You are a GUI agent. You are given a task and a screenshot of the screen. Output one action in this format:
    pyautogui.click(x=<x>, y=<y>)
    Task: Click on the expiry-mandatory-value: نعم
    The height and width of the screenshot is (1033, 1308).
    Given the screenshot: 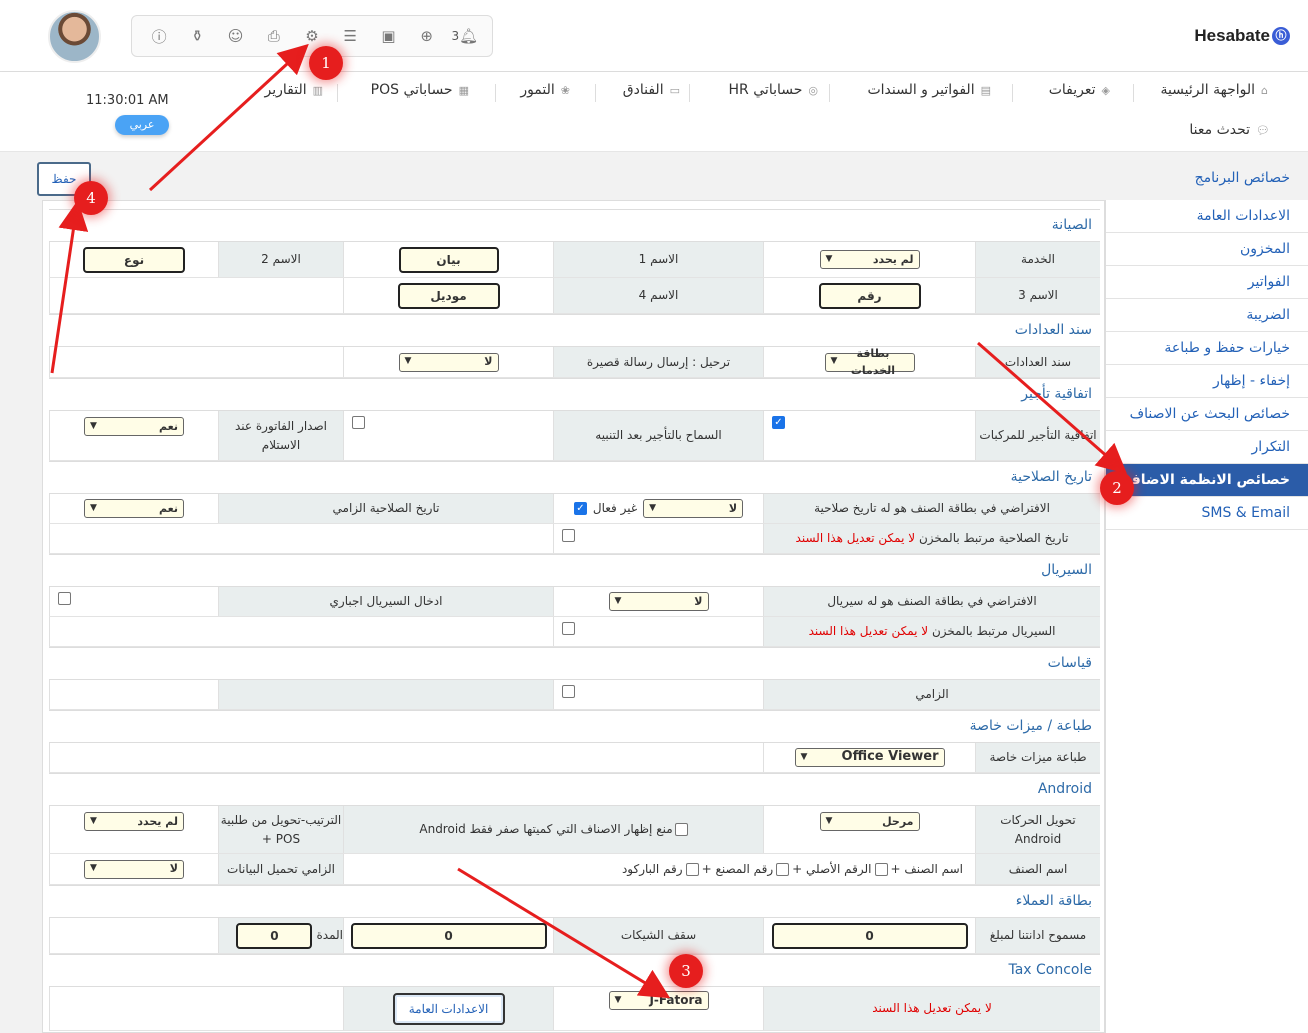 What is the action you would take?
    pyautogui.click(x=168, y=508)
    